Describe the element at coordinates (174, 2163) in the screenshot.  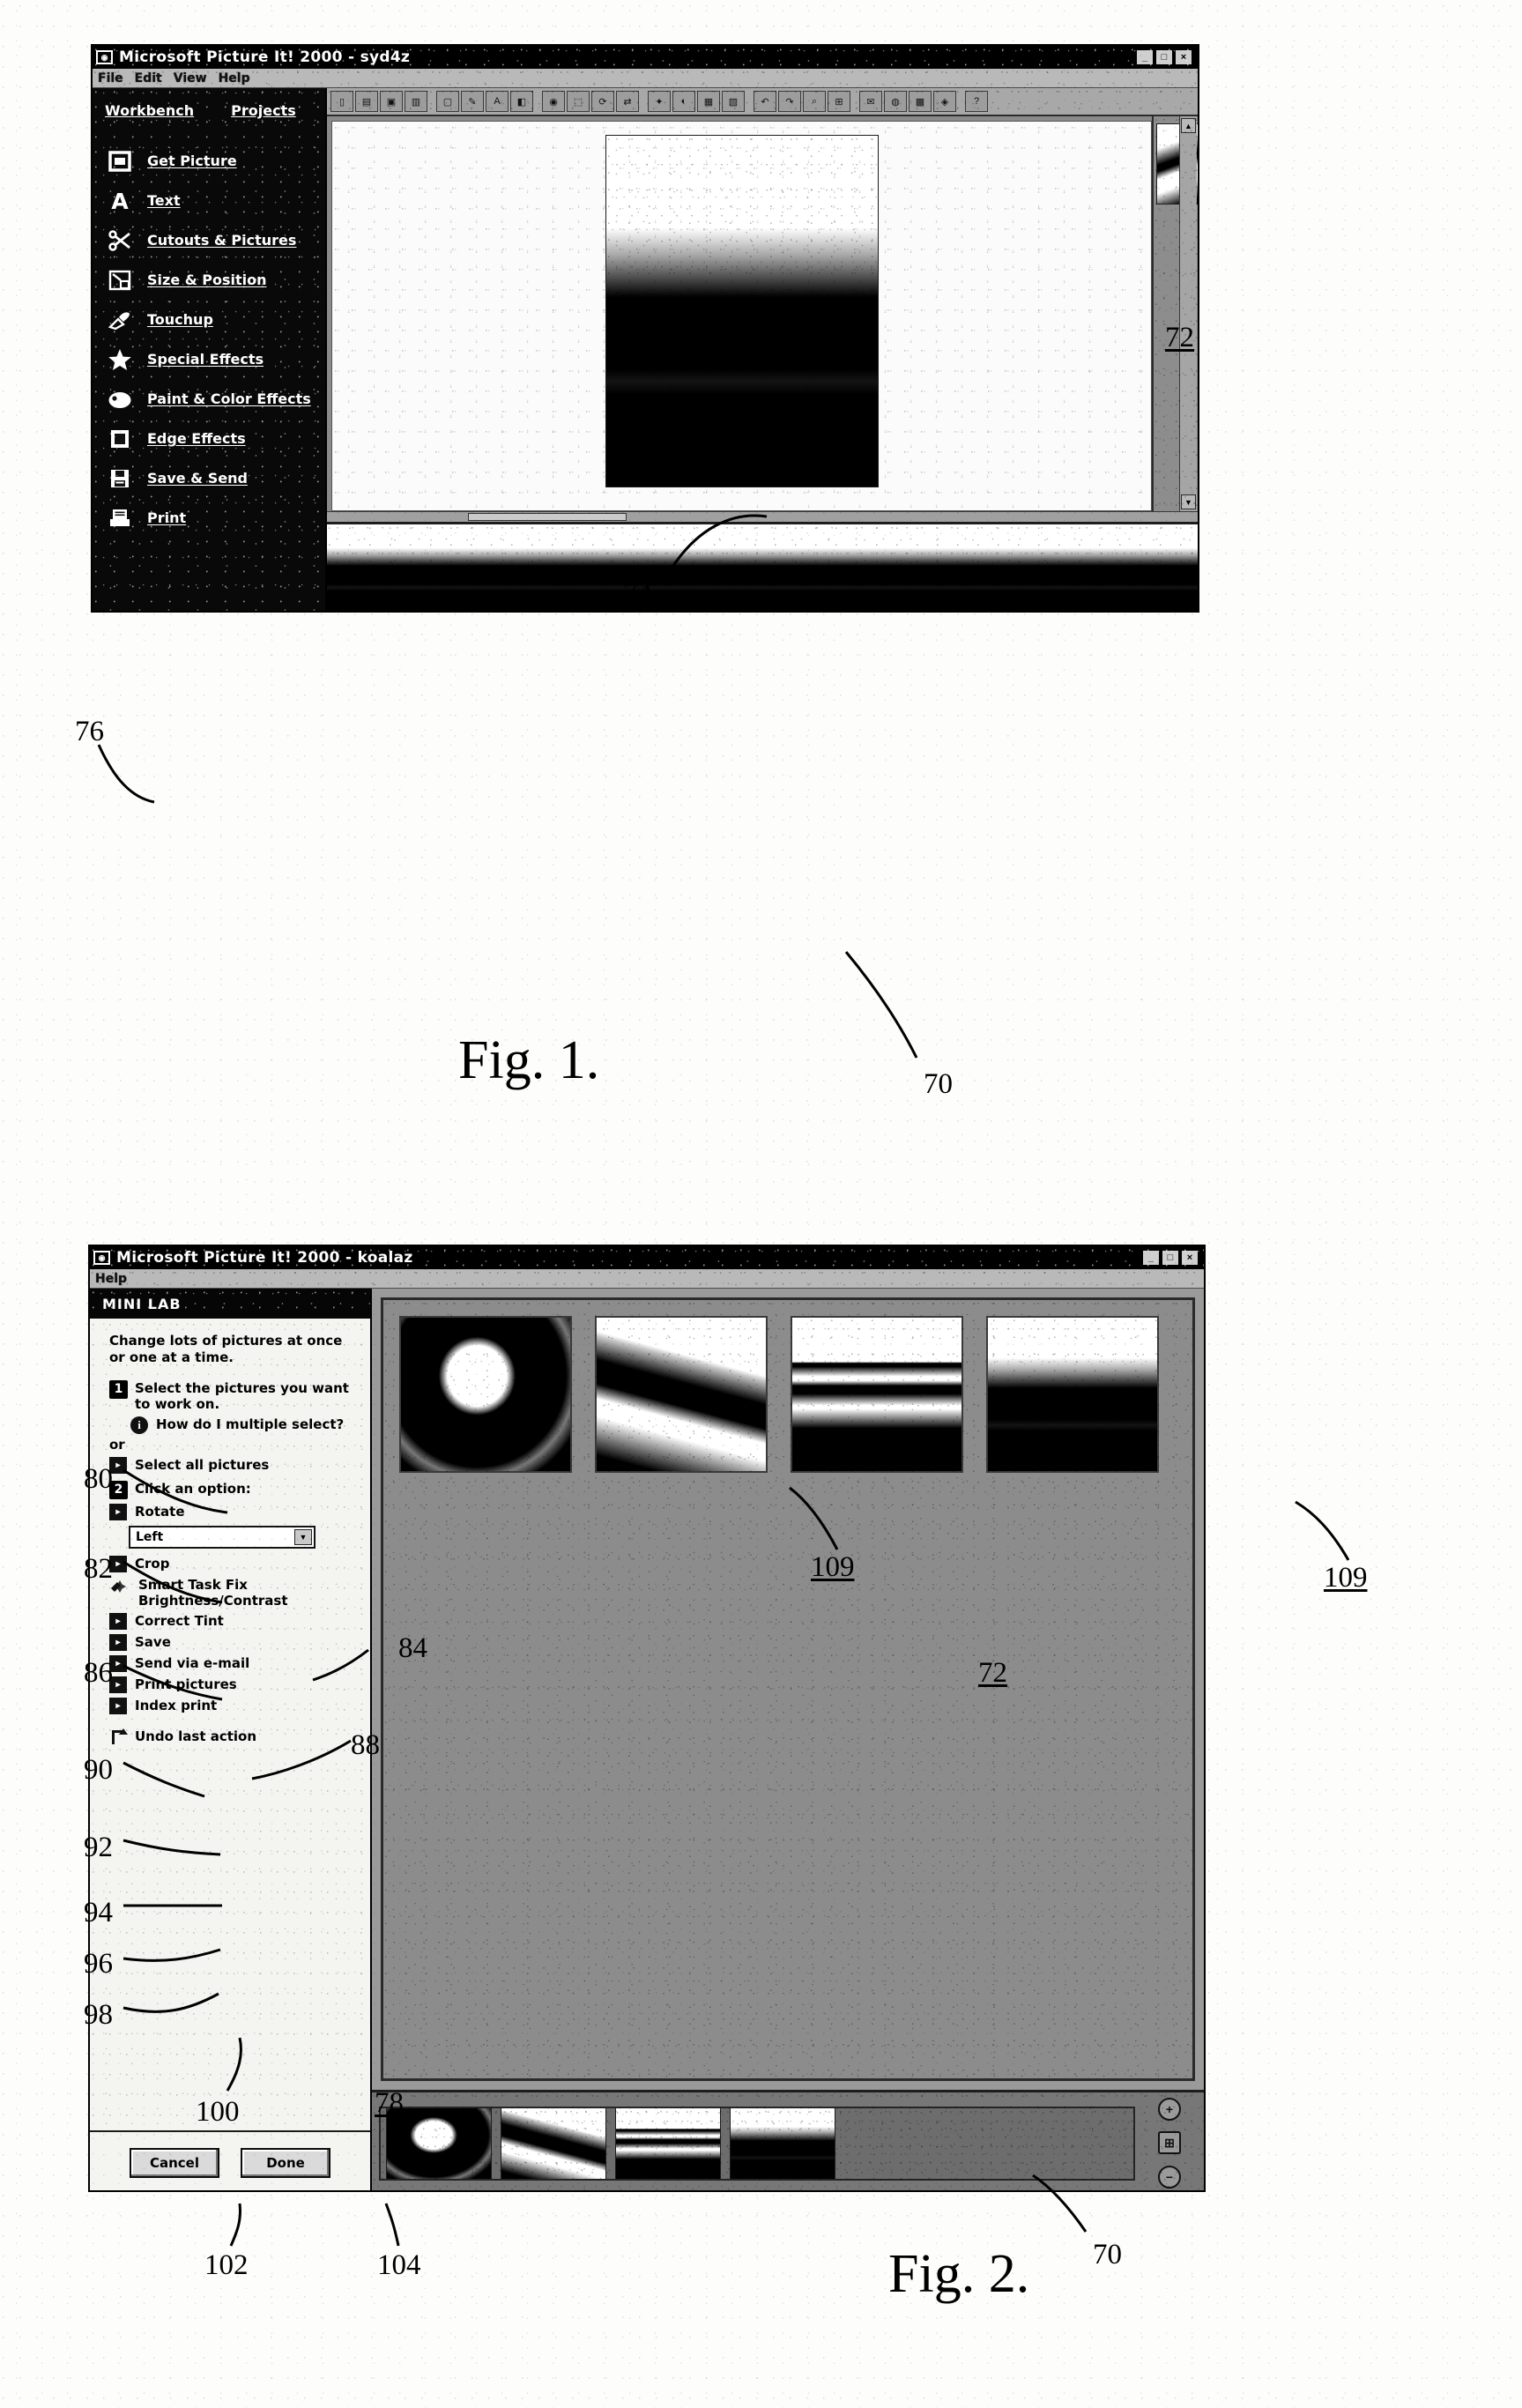
I see `cancel-button: Cancel` at that location.